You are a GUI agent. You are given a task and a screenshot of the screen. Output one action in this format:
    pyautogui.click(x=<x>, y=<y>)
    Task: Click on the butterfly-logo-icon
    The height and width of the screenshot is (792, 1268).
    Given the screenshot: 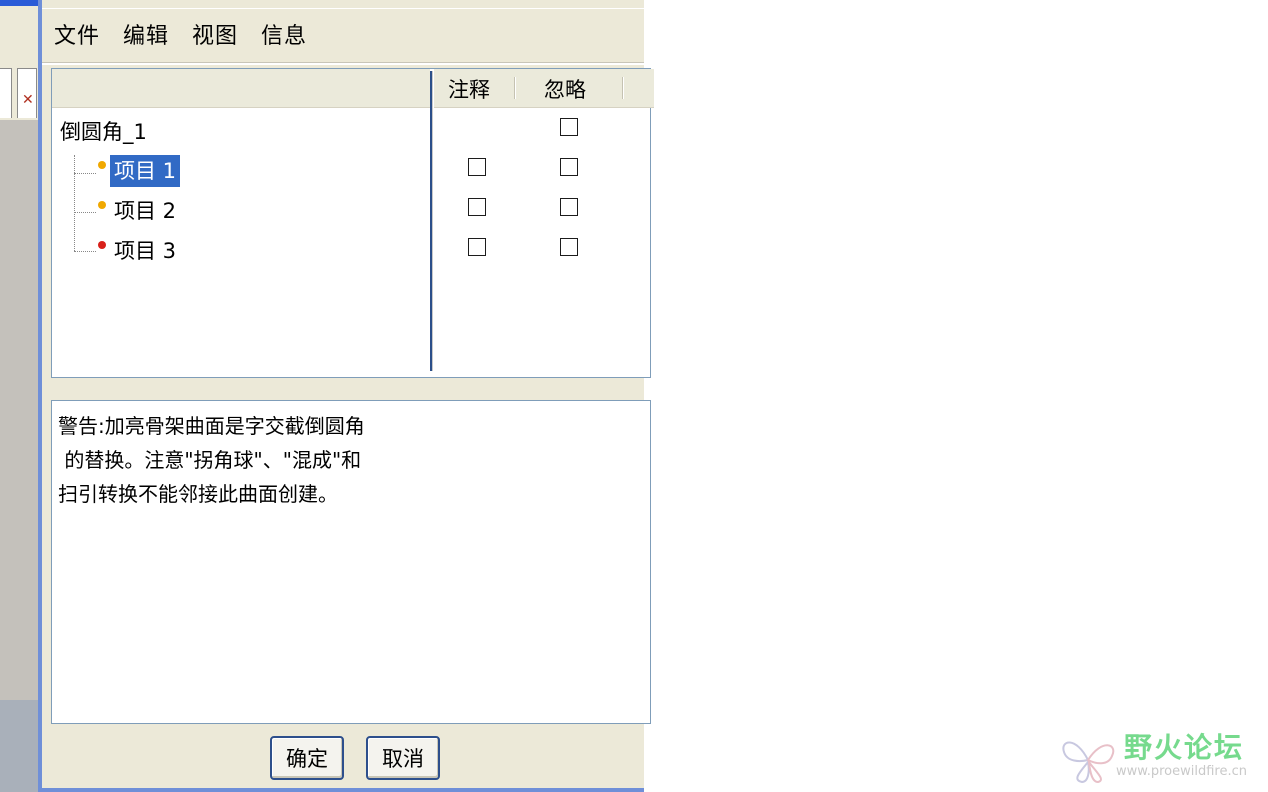 What is the action you would take?
    pyautogui.click(x=1088, y=762)
    